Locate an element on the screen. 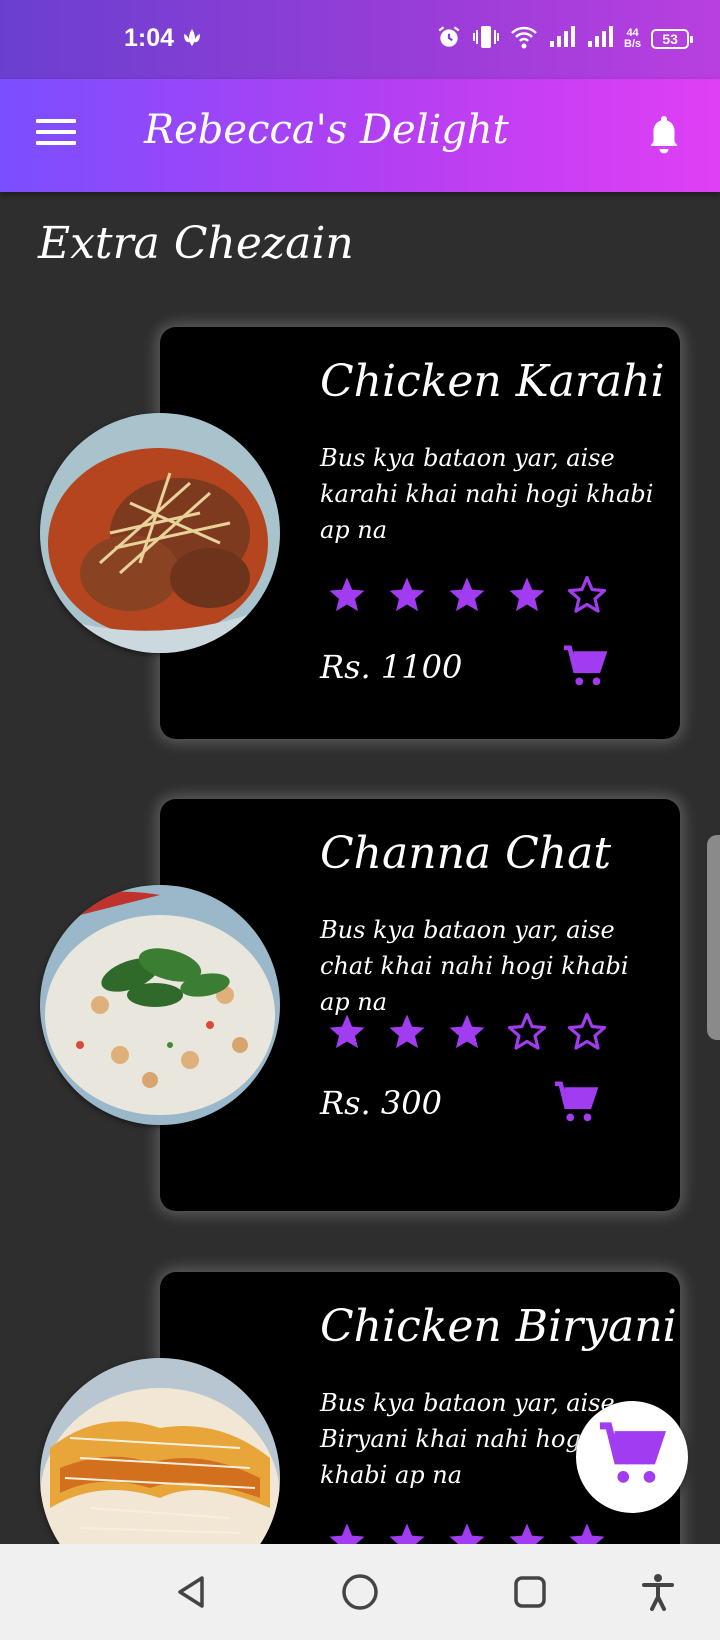 The height and width of the screenshot is (1640, 720). dish-name: Chicken Biryani is located at coordinates (498, 1326).